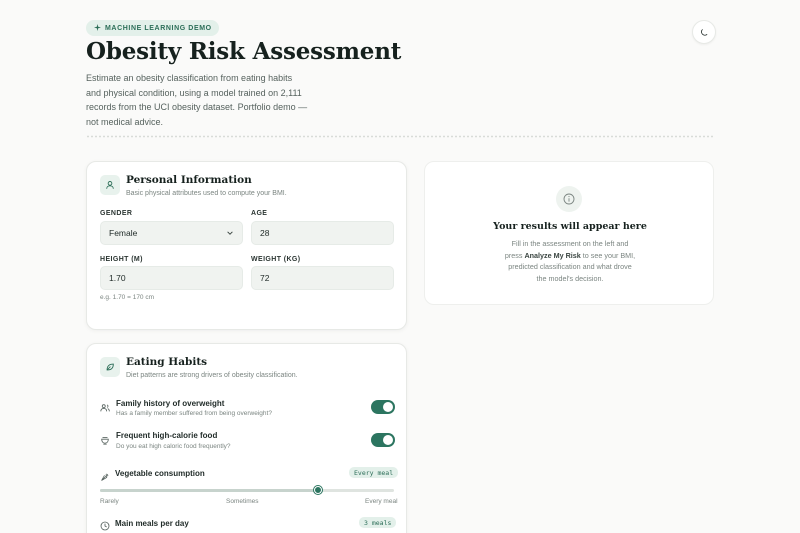 The image size is (800, 533). Describe the element at coordinates (209, 490) in the screenshot. I see `vegetable-slider-fill` at that location.